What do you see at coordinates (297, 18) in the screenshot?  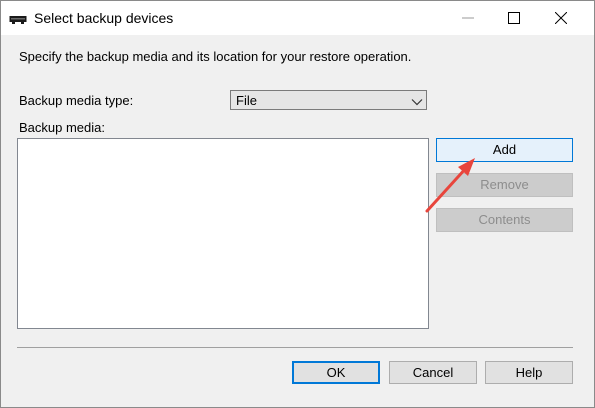 I see `title-bar: Select backup devices` at bounding box center [297, 18].